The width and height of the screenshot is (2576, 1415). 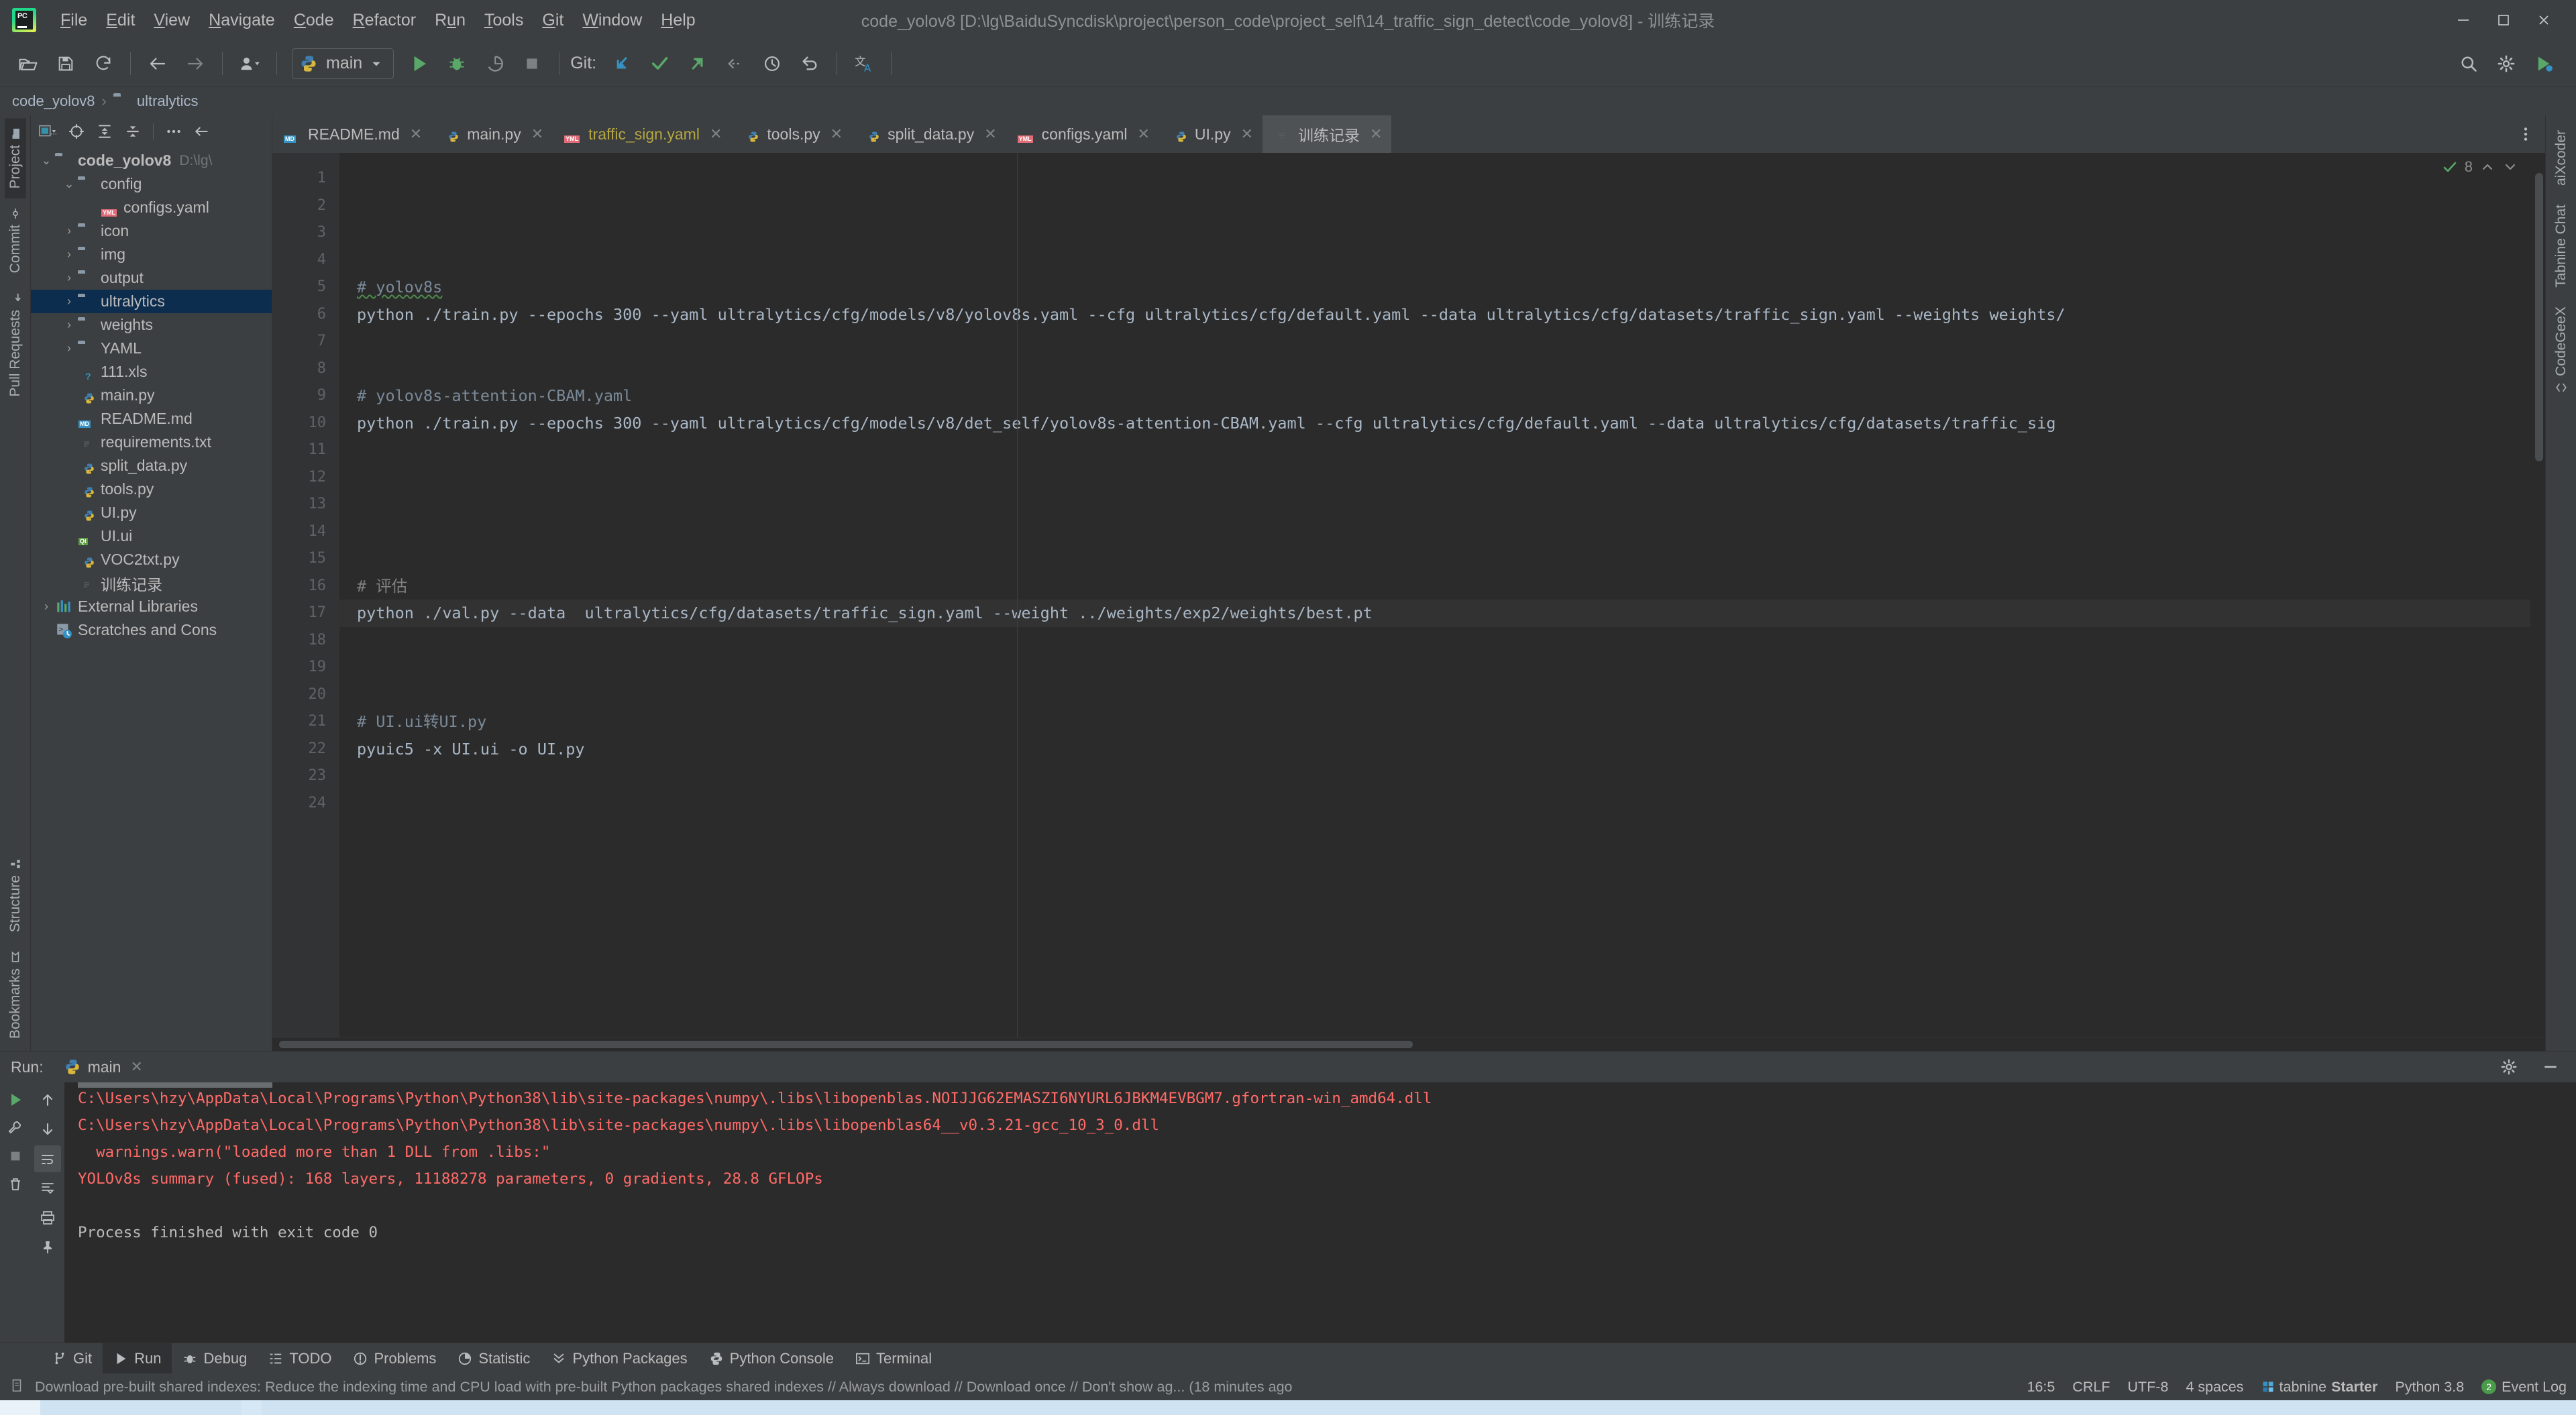 What do you see at coordinates (456, 63) in the screenshot?
I see `debug-button` at bounding box center [456, 63].